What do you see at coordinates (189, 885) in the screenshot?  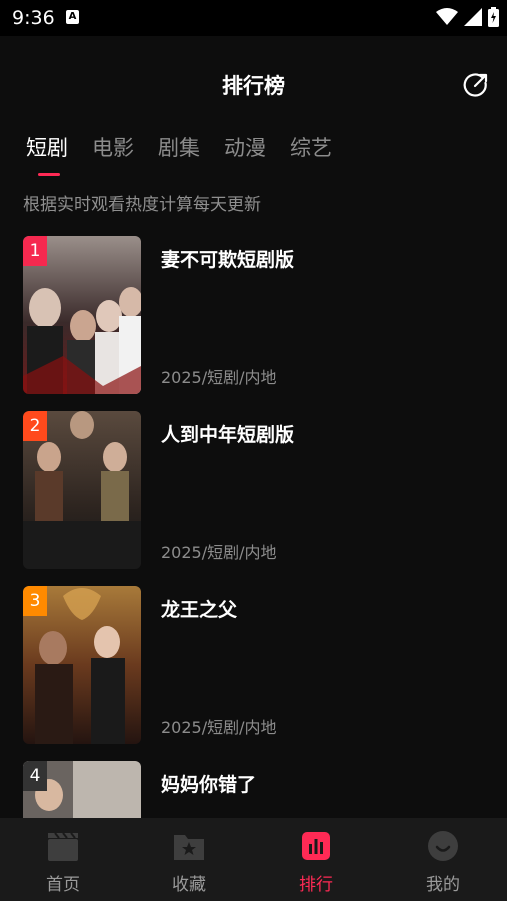 I see `nav-label: 收藏` at bounding box center [189, 885].